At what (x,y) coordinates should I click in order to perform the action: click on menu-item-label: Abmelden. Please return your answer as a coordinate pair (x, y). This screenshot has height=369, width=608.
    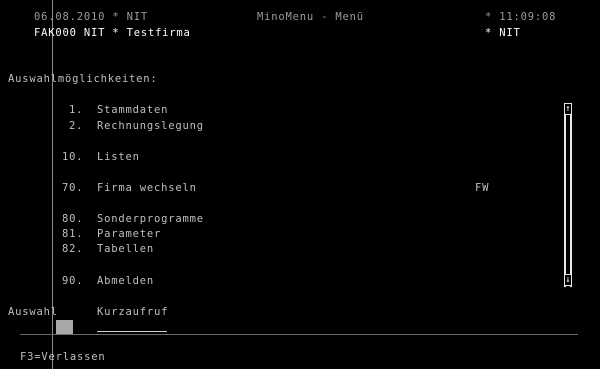
    Looking at the image, I should click on (125, 281).